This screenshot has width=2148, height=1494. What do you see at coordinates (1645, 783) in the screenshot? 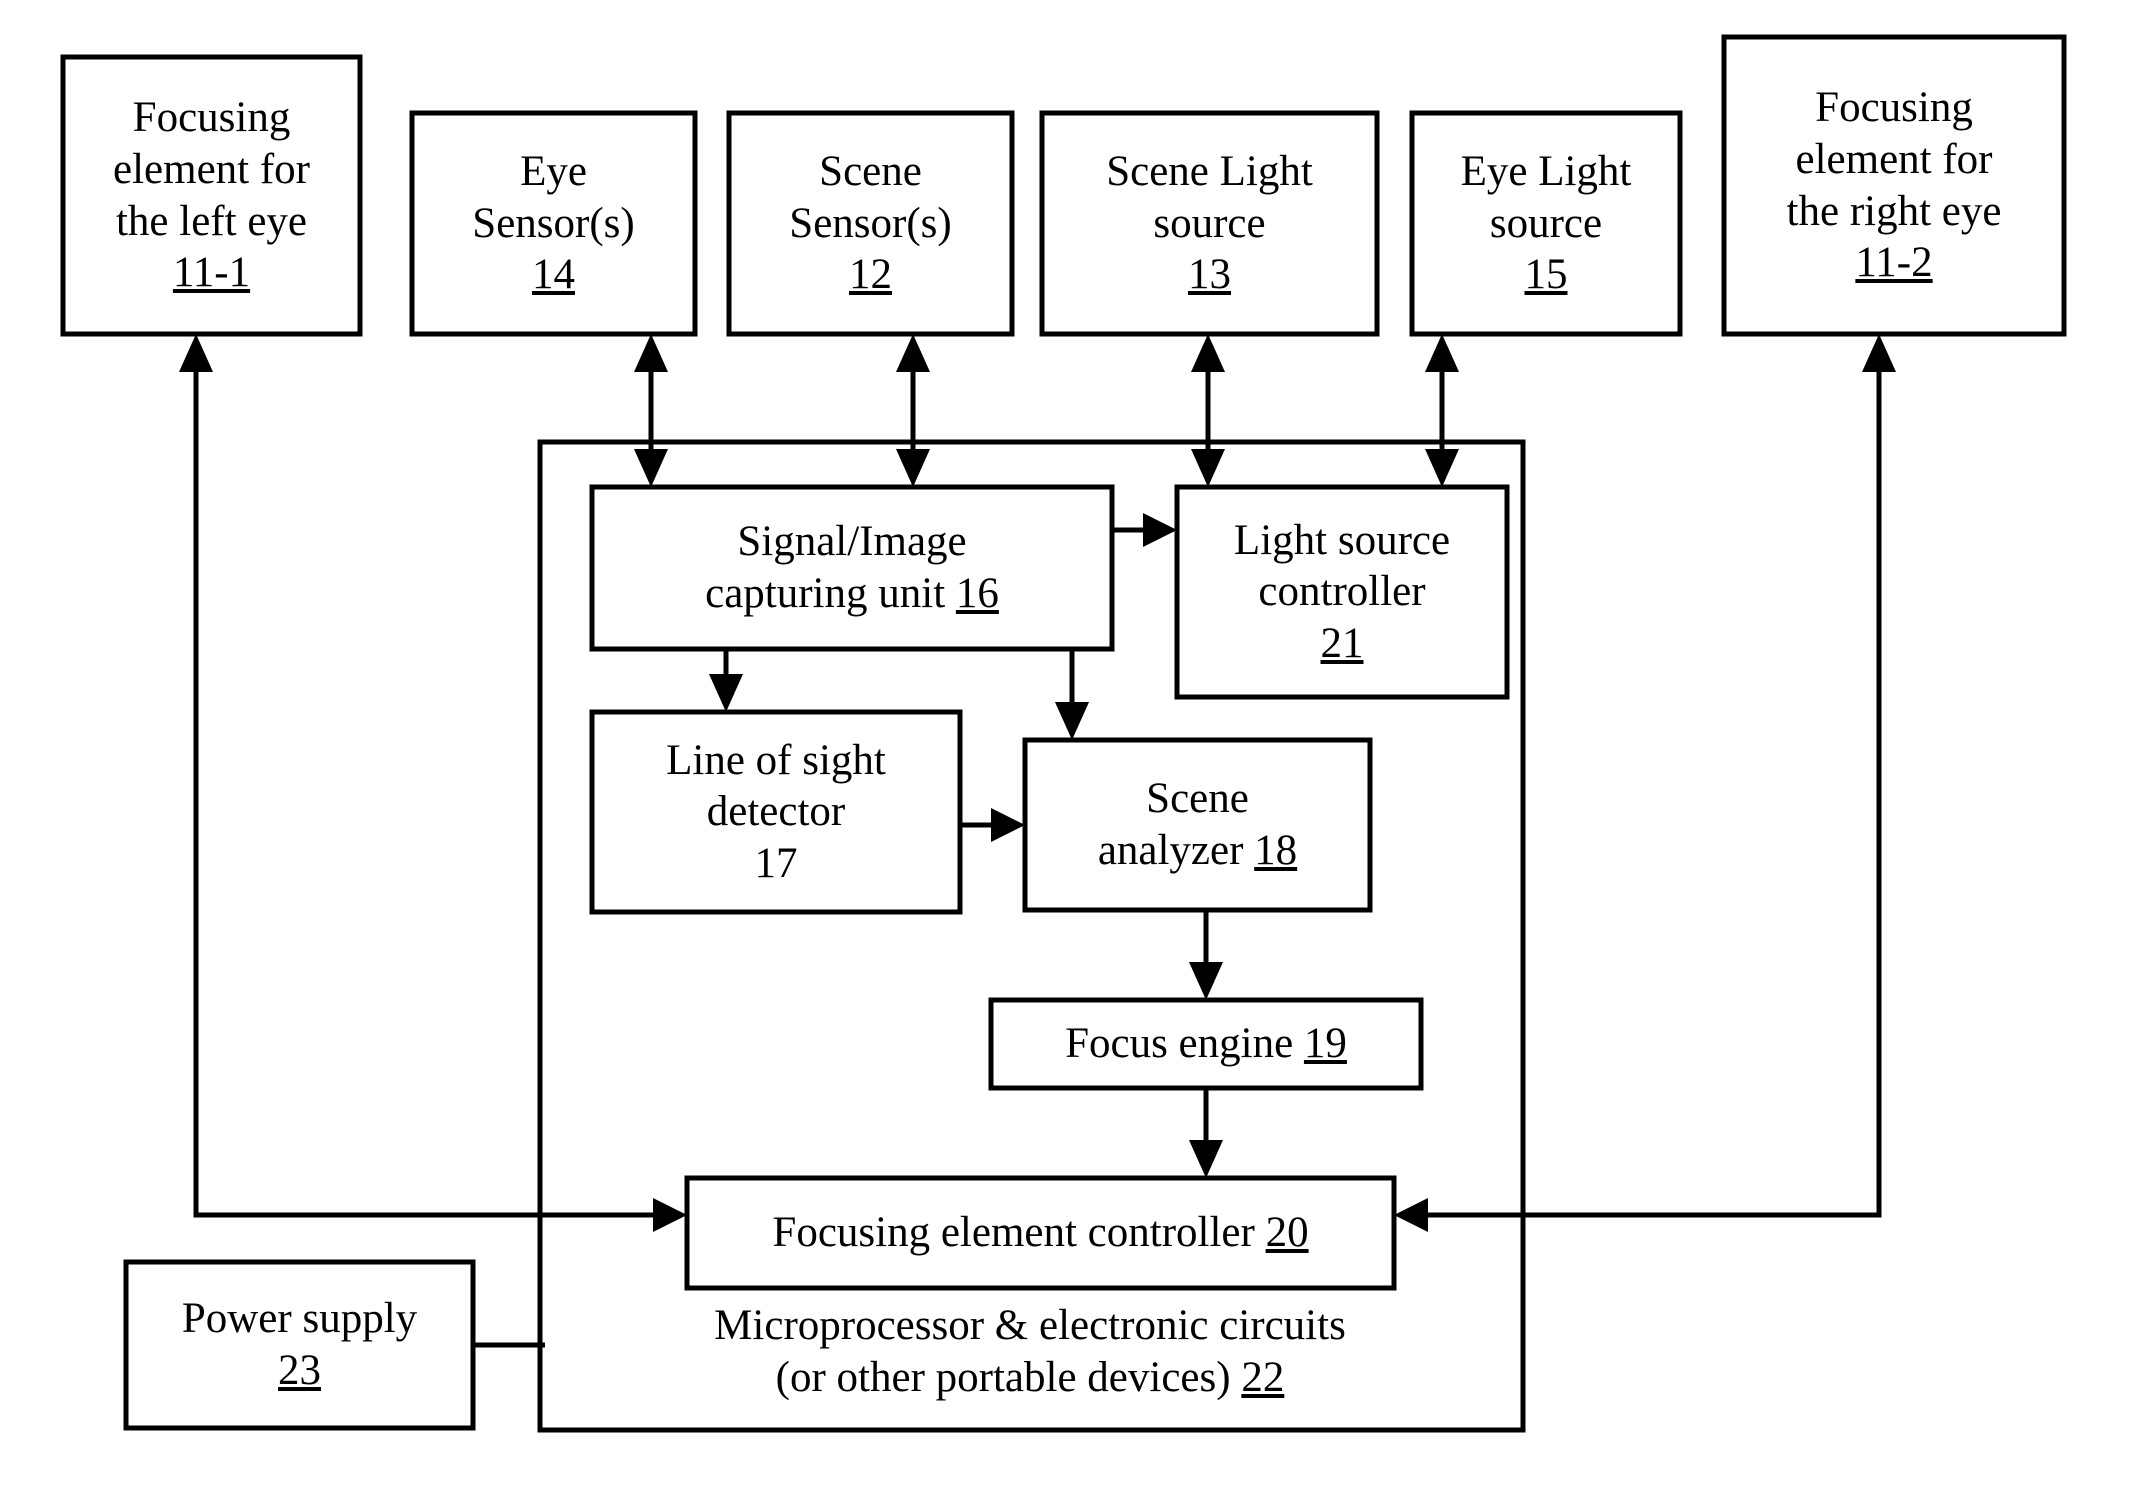
I see `connector-focusing-element-controller-to-right-element` at bounding box center [1645, 783].